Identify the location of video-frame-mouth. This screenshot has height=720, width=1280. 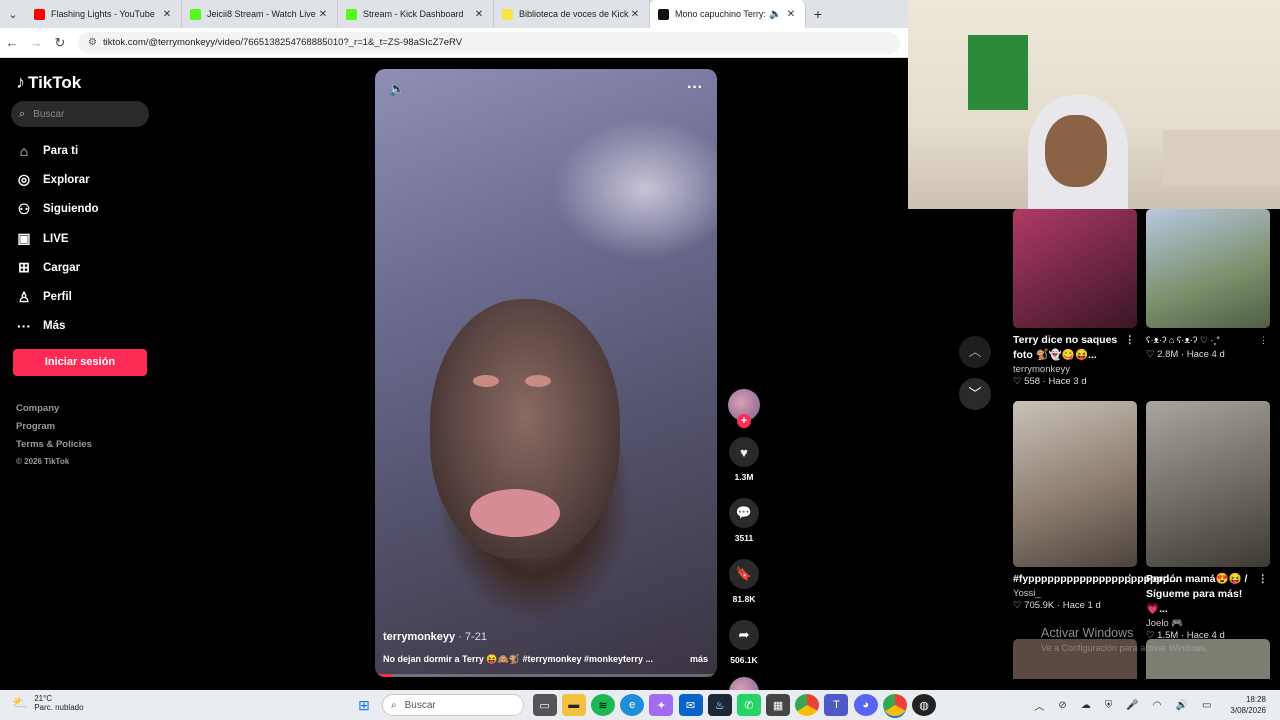
(515, 513).